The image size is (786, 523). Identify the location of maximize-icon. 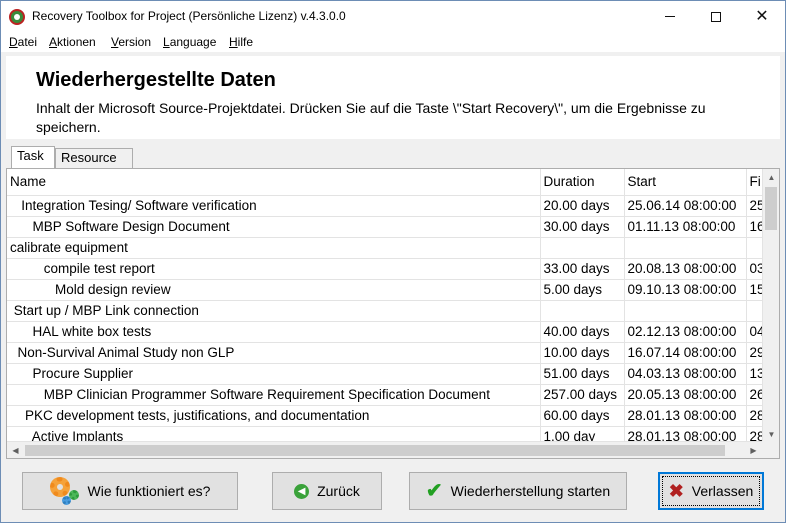
(716, 16).